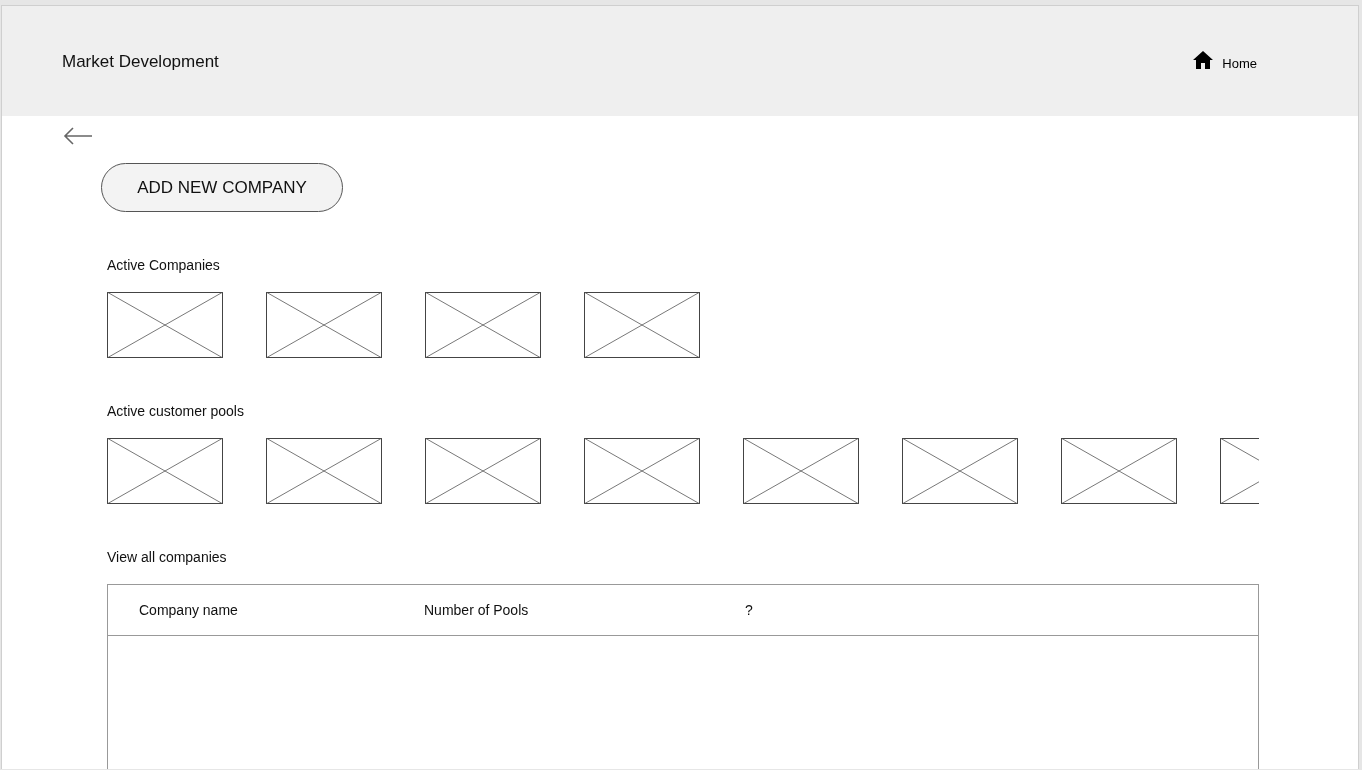  What do you see at coordinates (164, 265) in the screenshot?
I see `section-heading: Active Companies` at bounding box center [164, 265].